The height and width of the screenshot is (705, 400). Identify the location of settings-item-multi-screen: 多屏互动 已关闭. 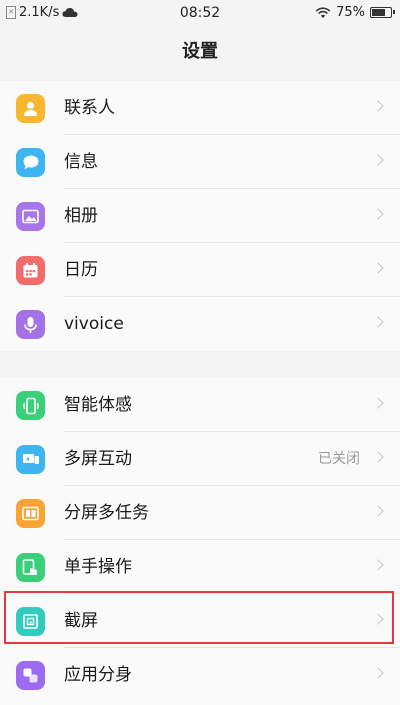
(200, 459).